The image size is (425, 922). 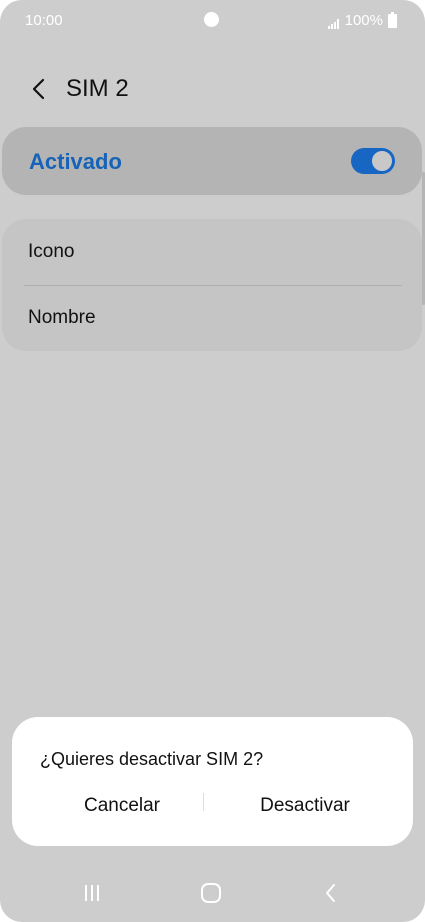 I want to click on chevron-left-icon, so click(x=38, y=89).